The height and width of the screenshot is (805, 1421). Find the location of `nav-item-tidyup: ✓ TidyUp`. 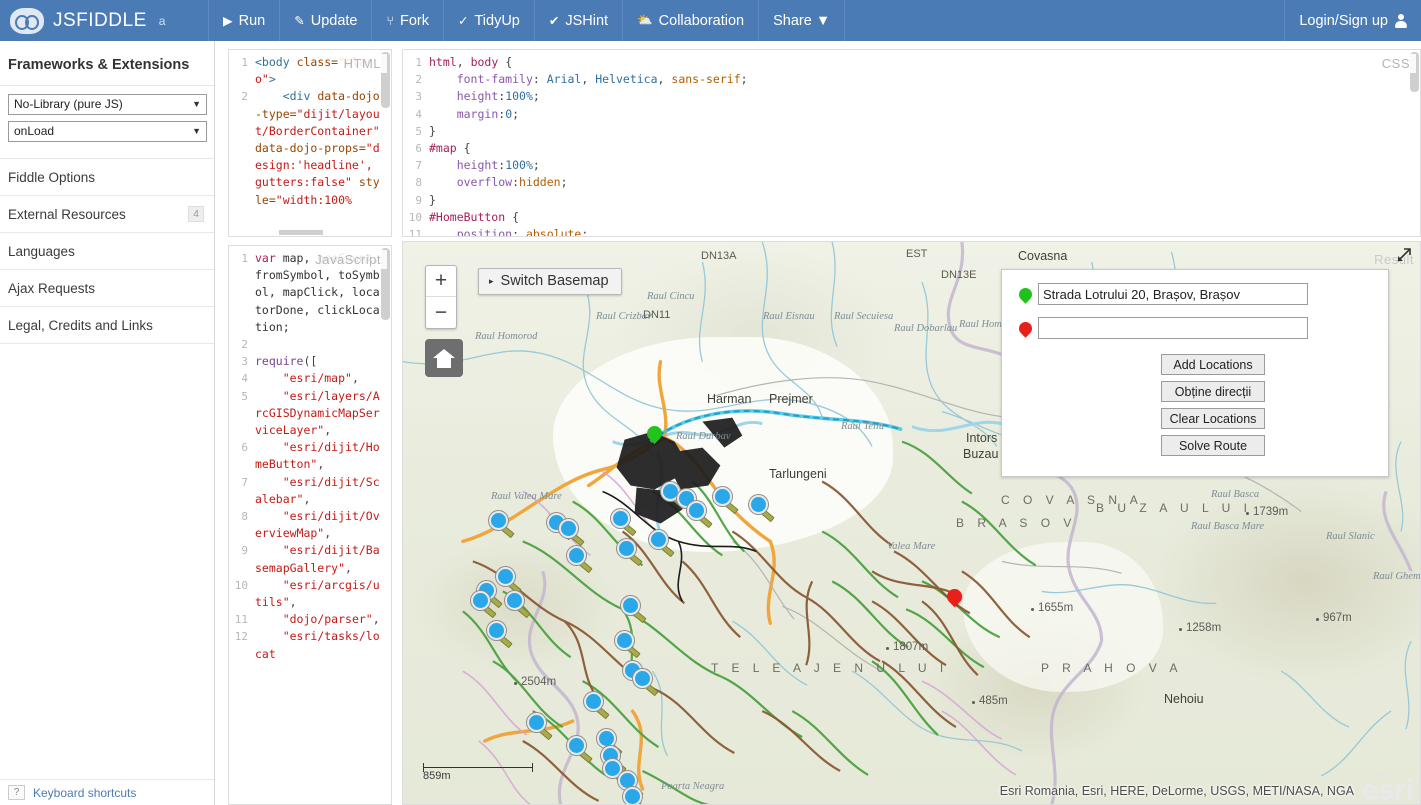

nav-item-tidyup: ✓ TidyUp is located at coordinates (489, 20).